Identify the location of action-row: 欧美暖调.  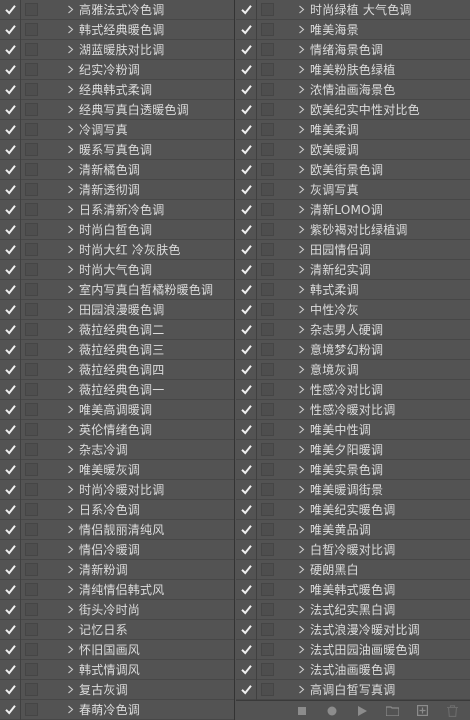
(353, 149).